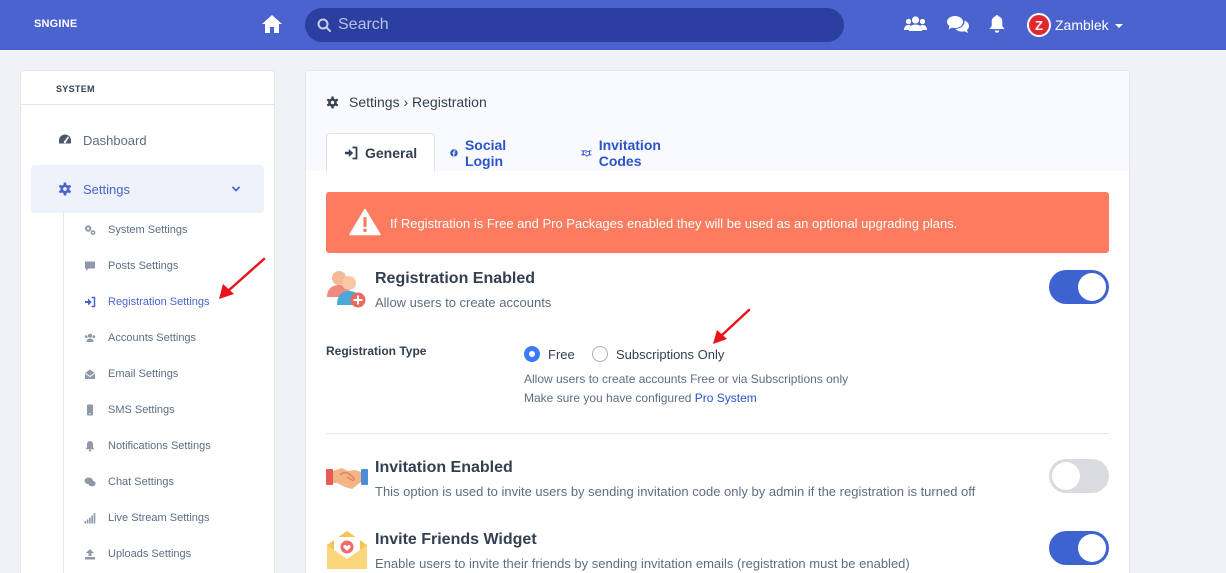 This screenshot has width=1226, height=573. Describe the element at coordinates (418, 102) in the screenshot. I see `page-title: Settings › Registration` at that location.